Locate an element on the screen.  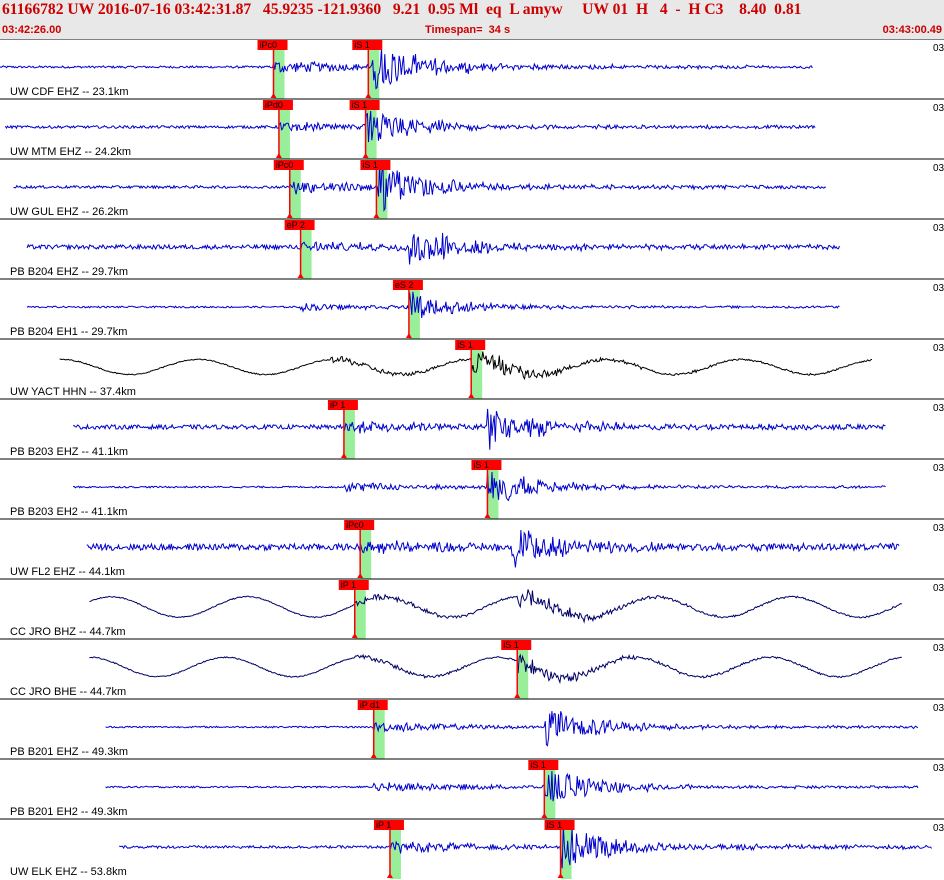
channel-label: CC JRO BHZ -- 44.7km is located at coordinates (68, 632).